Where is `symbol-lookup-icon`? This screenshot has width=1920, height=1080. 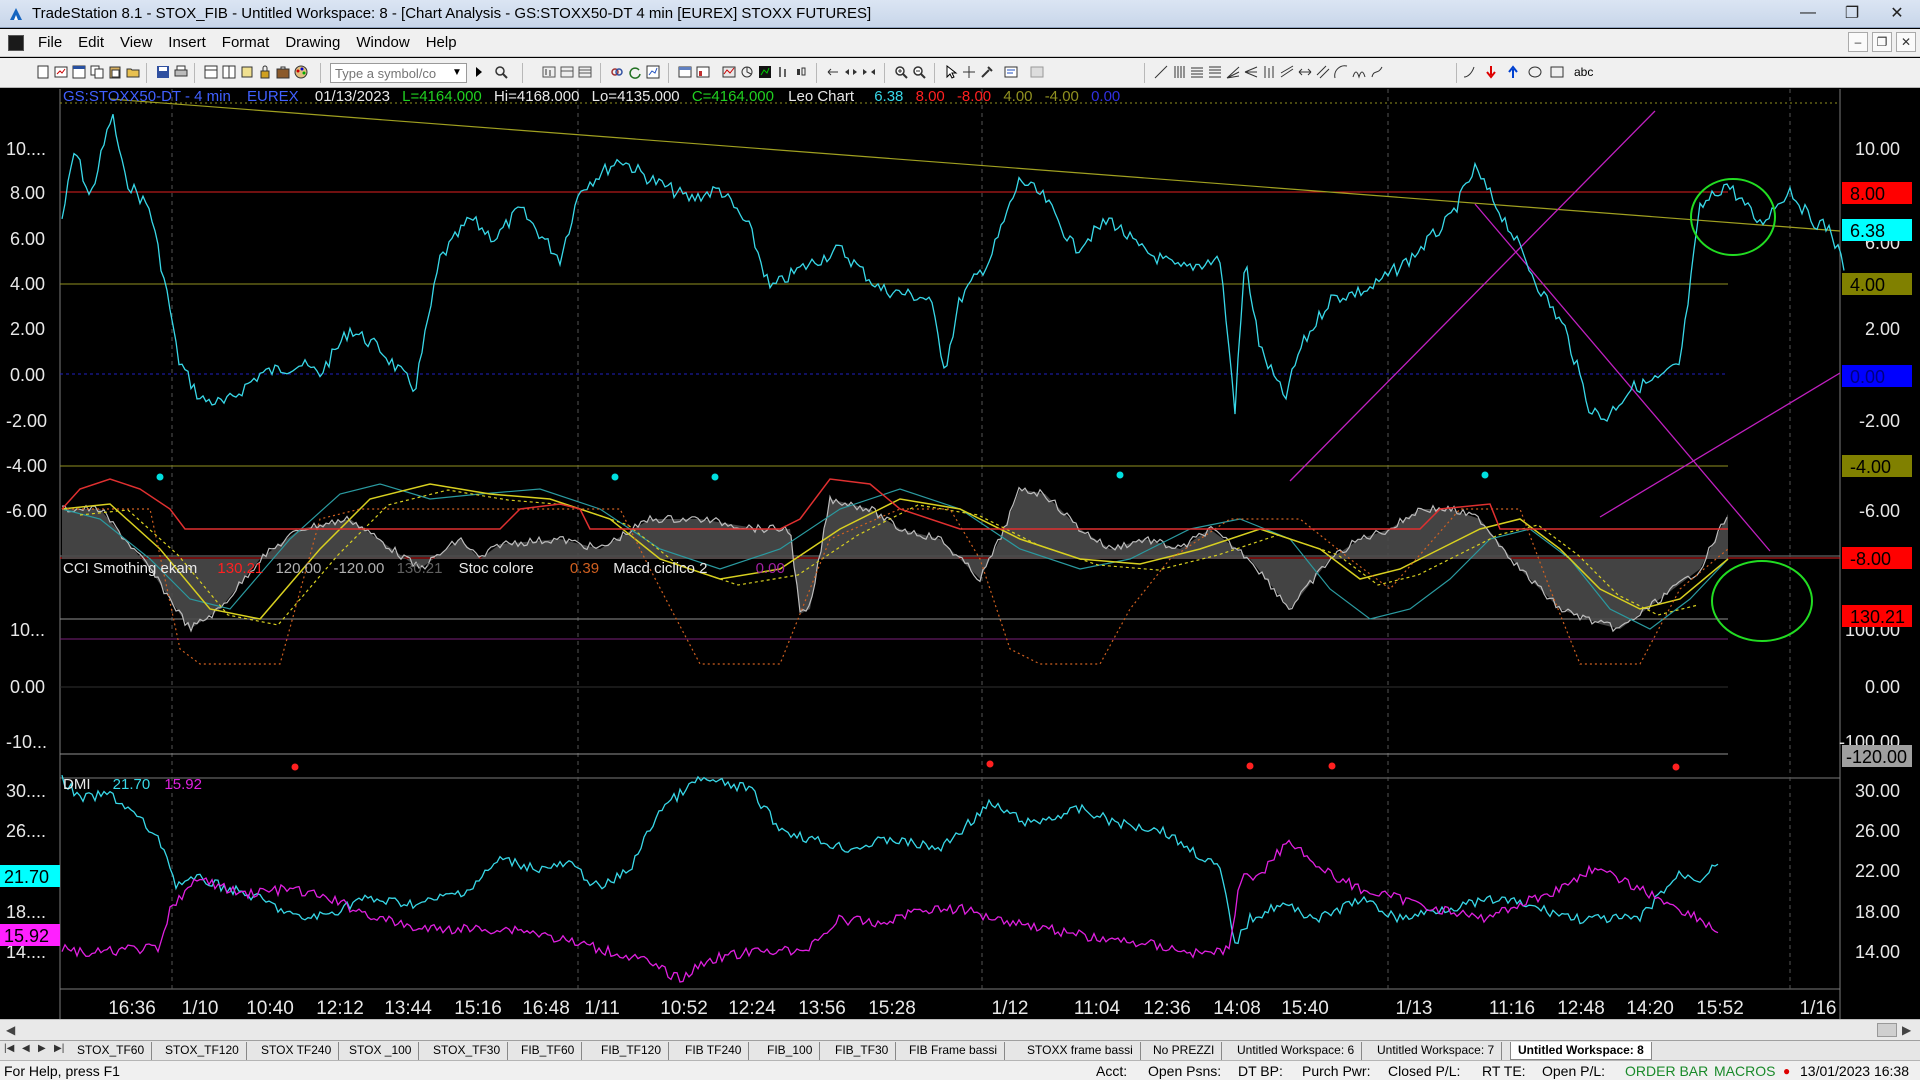
symbol-lookup-icon is located at coordinates (501, 72).